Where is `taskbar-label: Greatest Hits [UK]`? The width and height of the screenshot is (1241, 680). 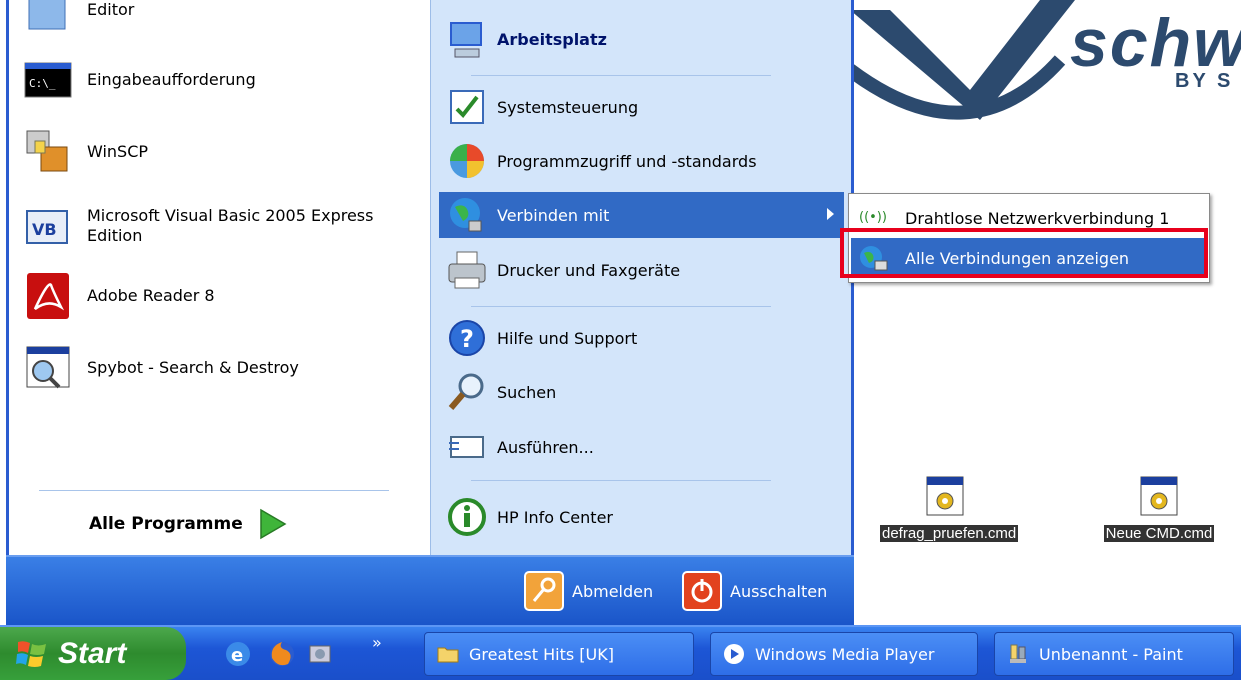 taskbar-label: Greatest Hits [UK] is located at coordinates (541, 654).